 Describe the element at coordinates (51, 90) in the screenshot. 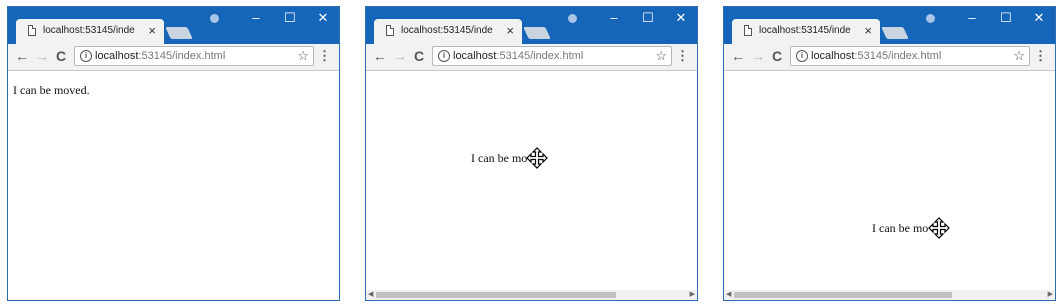

I see `draggable-text: I can be moved.` at that location.